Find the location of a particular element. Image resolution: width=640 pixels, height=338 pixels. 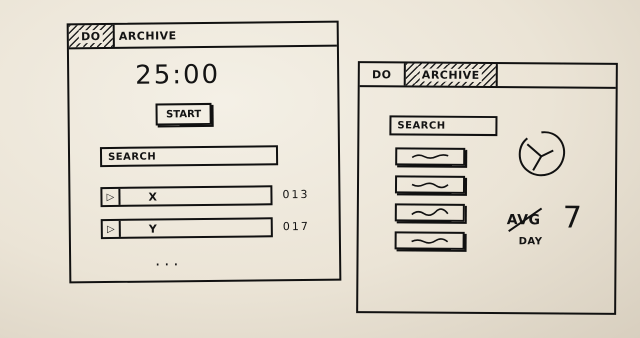

avg-value: 7 is located at coordinates (572, 218).